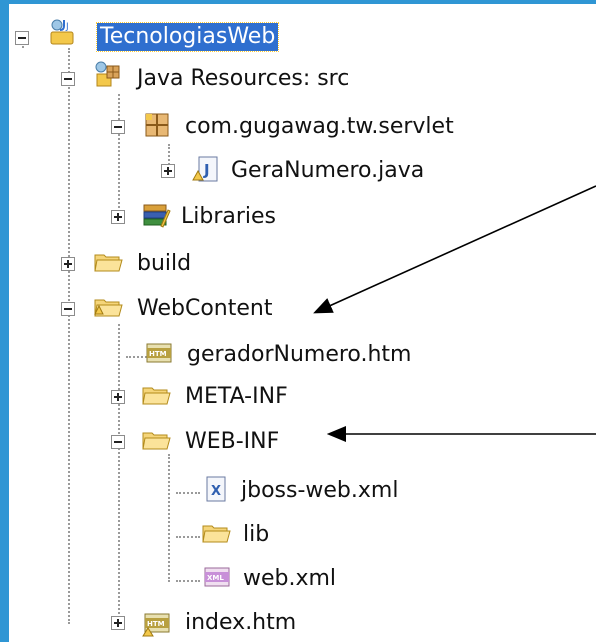  I want to click on tree-item-label: geradorNumero.htm, so click(299, 354).